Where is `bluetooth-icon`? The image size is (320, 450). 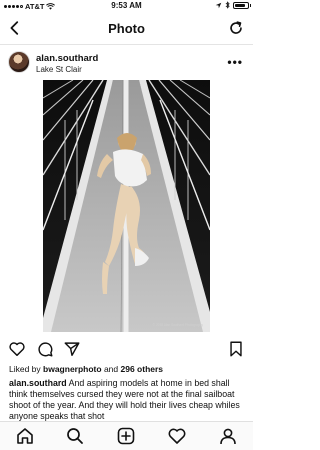 bluetooth-icon is located at coordinates (227, 5).